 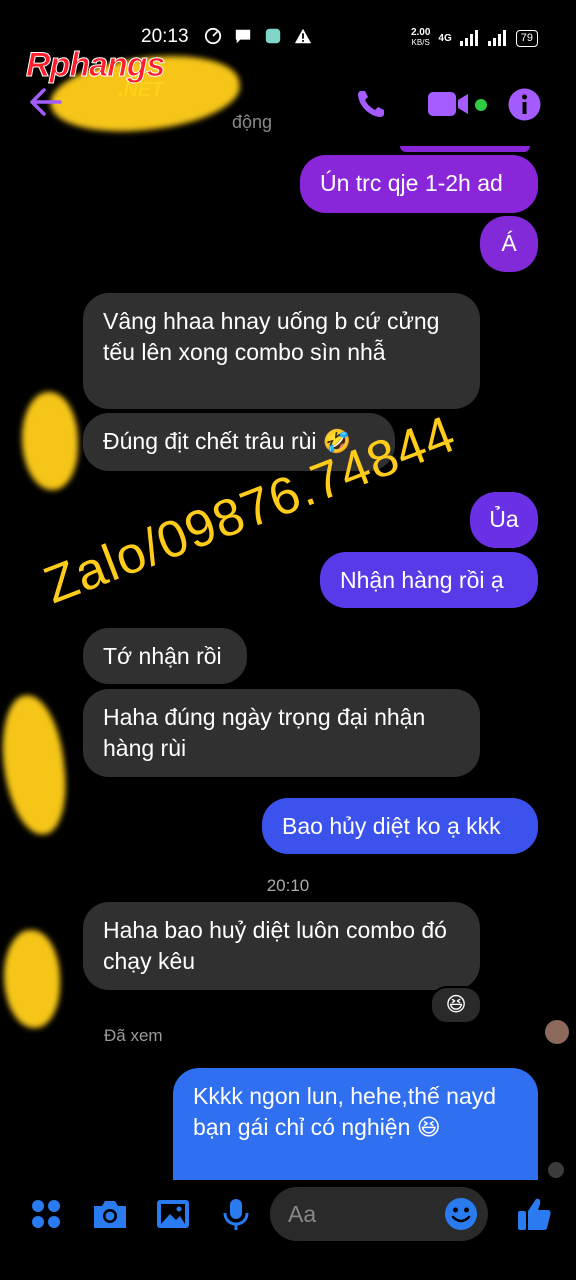 What do you see at coordinates (46, 102) in the screenshot?
I see `back-arrow-icon` at bounding box center [46, 102].